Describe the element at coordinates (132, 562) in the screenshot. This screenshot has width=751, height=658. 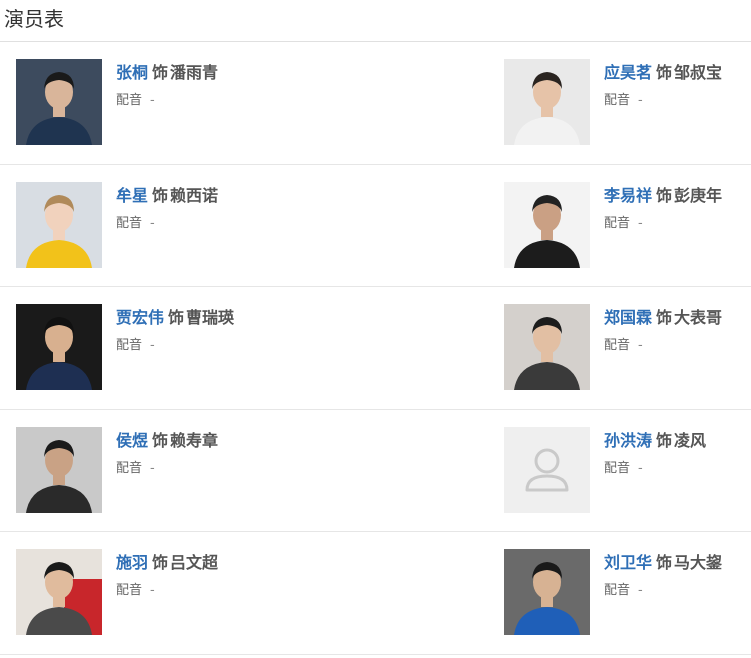
I see `actor-name-link: 施羽` at that location.